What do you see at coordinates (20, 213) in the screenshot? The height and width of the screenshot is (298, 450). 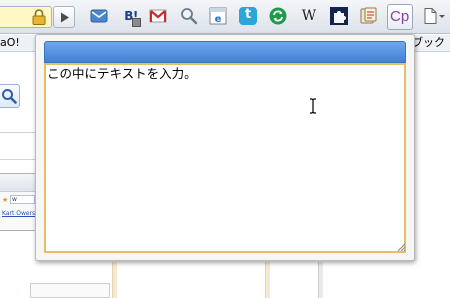 I see `thumbnail-links: Kart Owerse` at bounding box center [20, 213].